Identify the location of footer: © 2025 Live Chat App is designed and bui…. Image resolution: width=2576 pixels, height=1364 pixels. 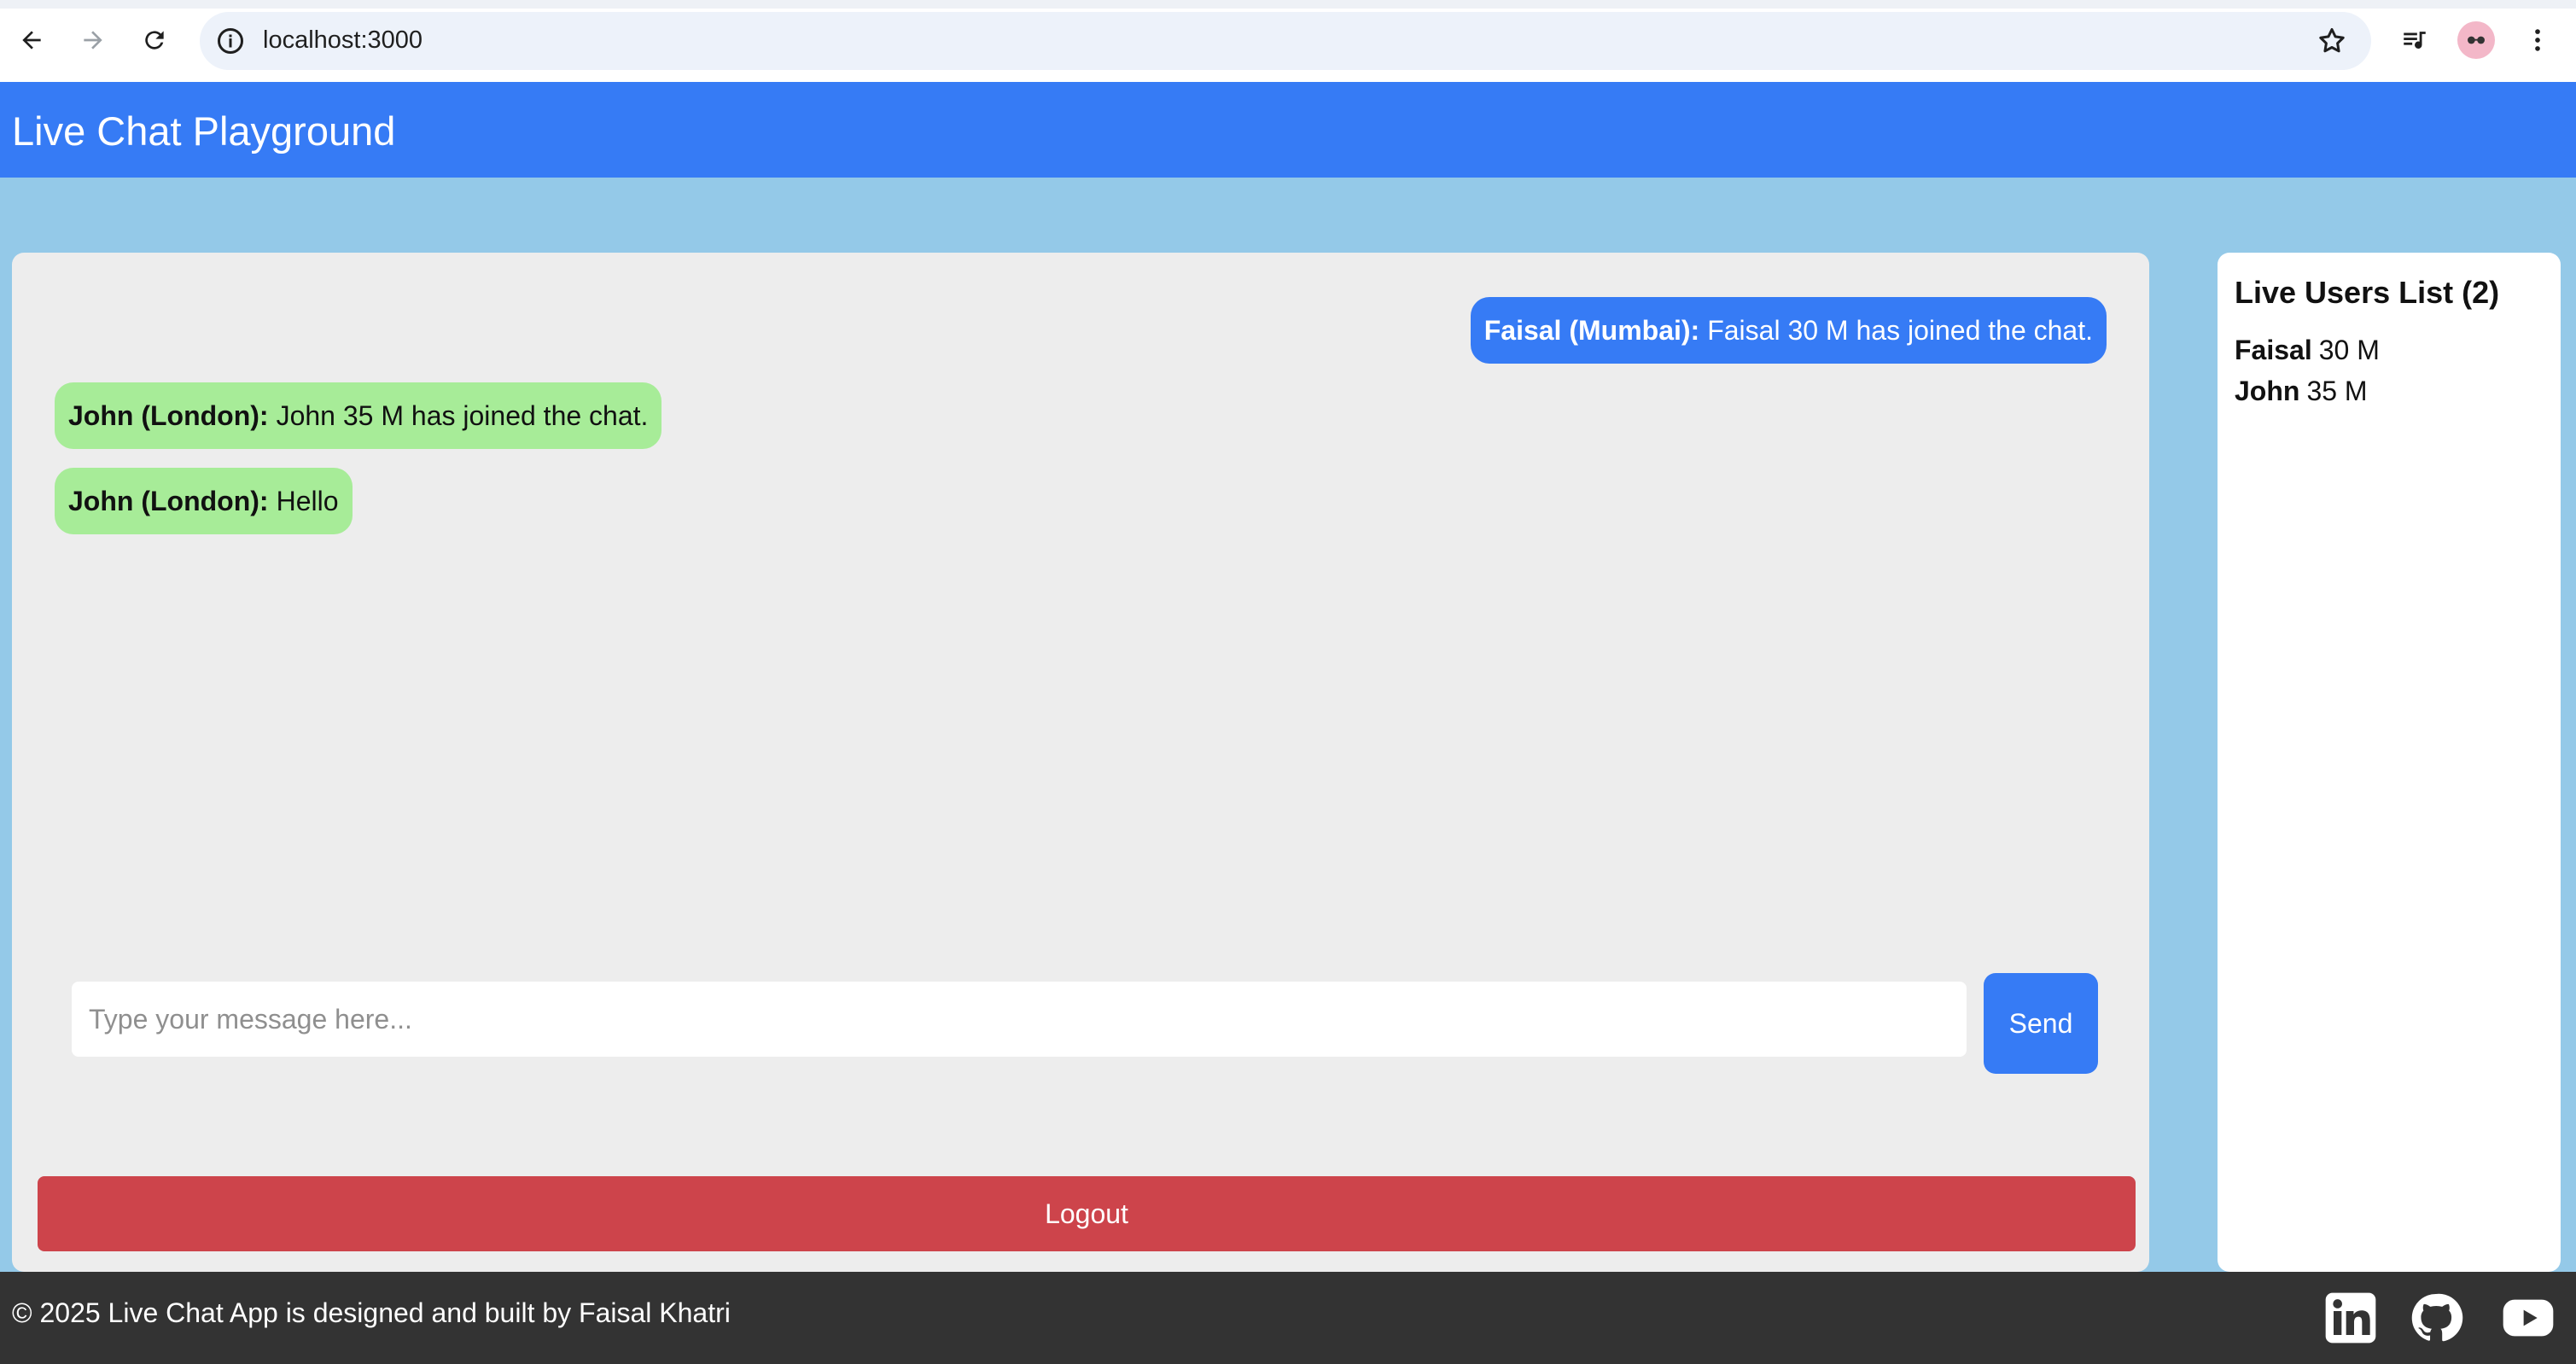
(1288, 1318).